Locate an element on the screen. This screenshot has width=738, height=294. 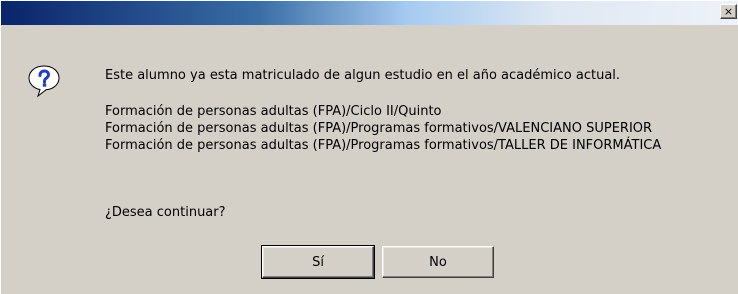
title-bar: × is located at coordinates (369, 13).